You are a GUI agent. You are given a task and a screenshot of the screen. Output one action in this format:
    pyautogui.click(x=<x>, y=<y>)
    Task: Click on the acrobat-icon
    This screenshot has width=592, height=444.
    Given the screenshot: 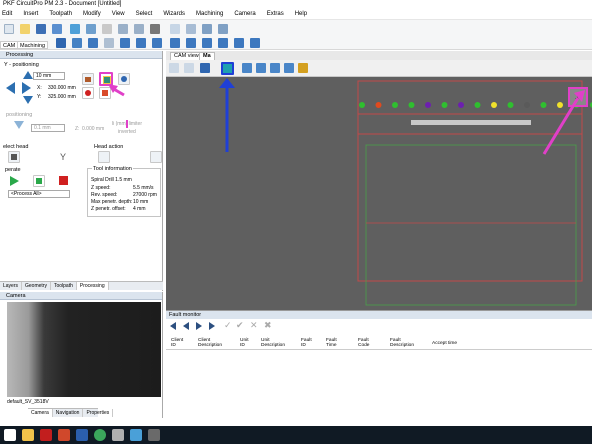 What is the action you would take?
    pyautogui.click(x=46, y=435)
    